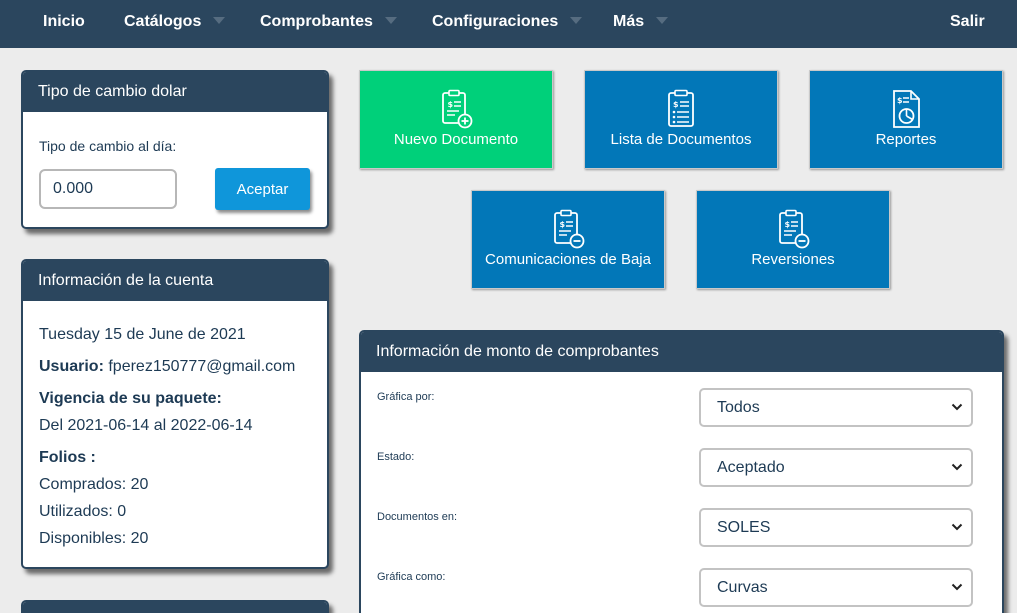 The width and height of the screenshot is (1017, 613). I want to click on document-list-icon: $, so click(681, 108).